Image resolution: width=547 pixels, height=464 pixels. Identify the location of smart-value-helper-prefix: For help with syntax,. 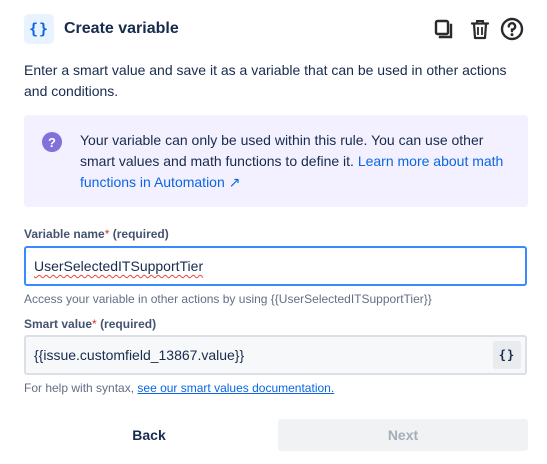
(81, 388).